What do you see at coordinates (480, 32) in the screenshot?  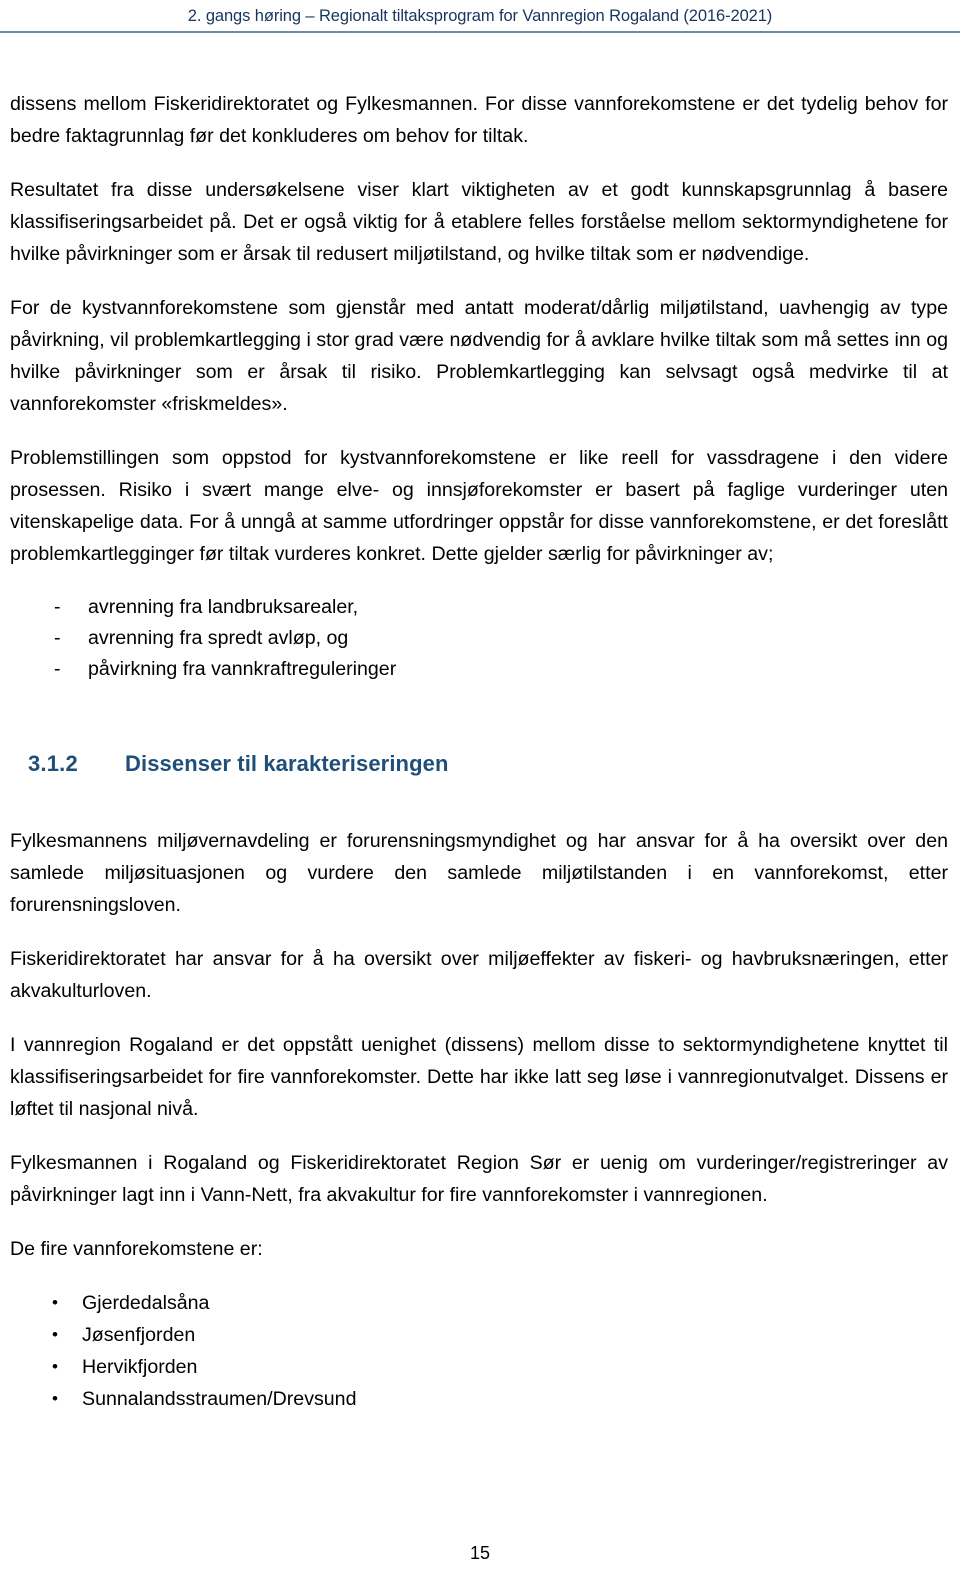 I see `header-divider-rule` at bounding box center [480, 32].